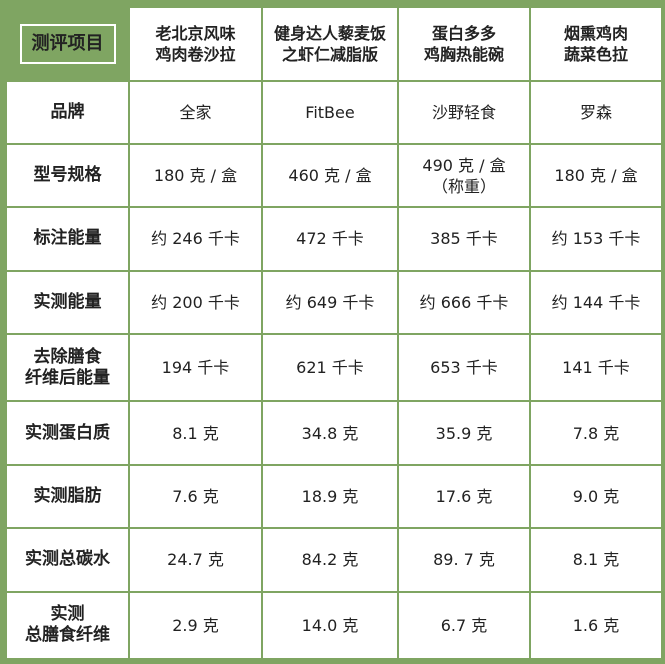 The image size is (665, 664). Describe the element at coordinates (596, 368) in the screenshot. I see `value-cell: 141 千卡` at that location.